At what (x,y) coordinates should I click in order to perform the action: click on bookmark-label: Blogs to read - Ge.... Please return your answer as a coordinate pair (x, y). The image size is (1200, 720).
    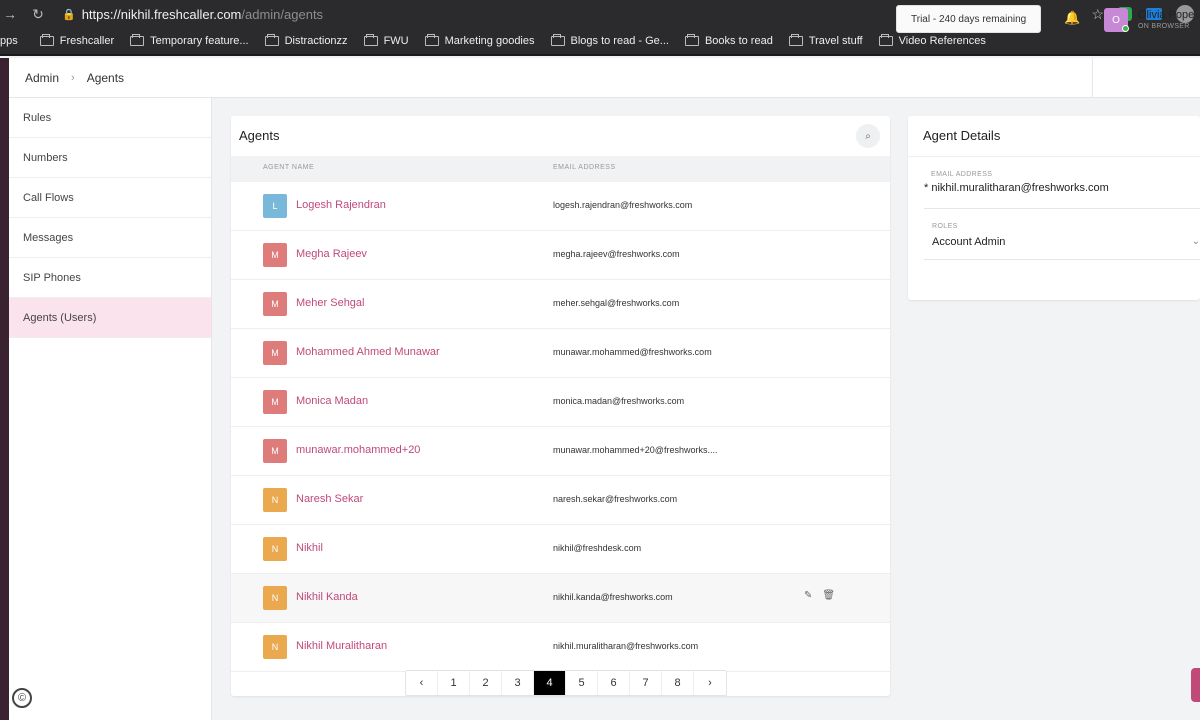
    Looking at the image, I should click on (619, 41).